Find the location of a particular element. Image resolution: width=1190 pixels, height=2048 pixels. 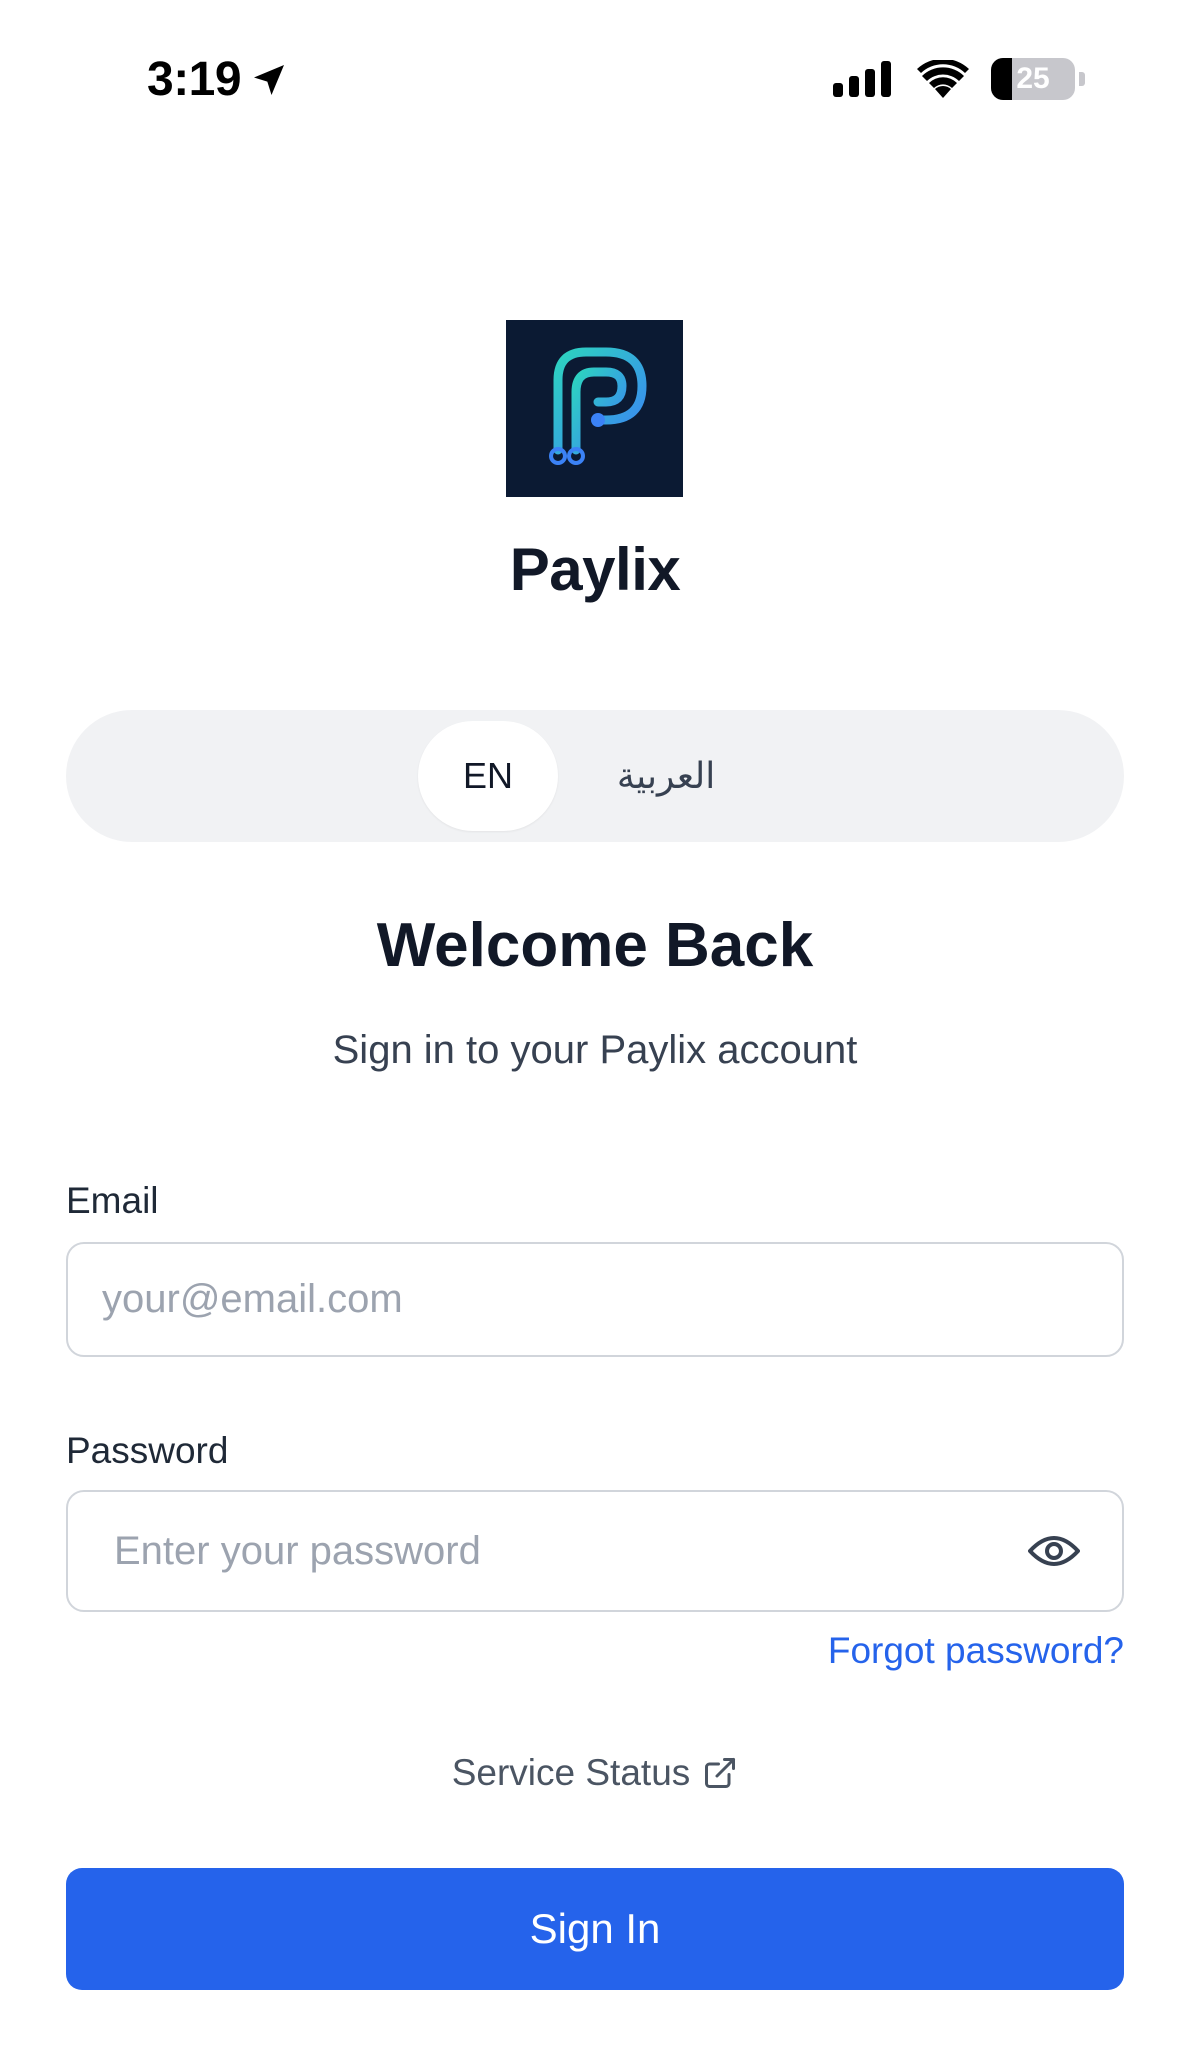

email-field is located at coordinates (552, 1299).